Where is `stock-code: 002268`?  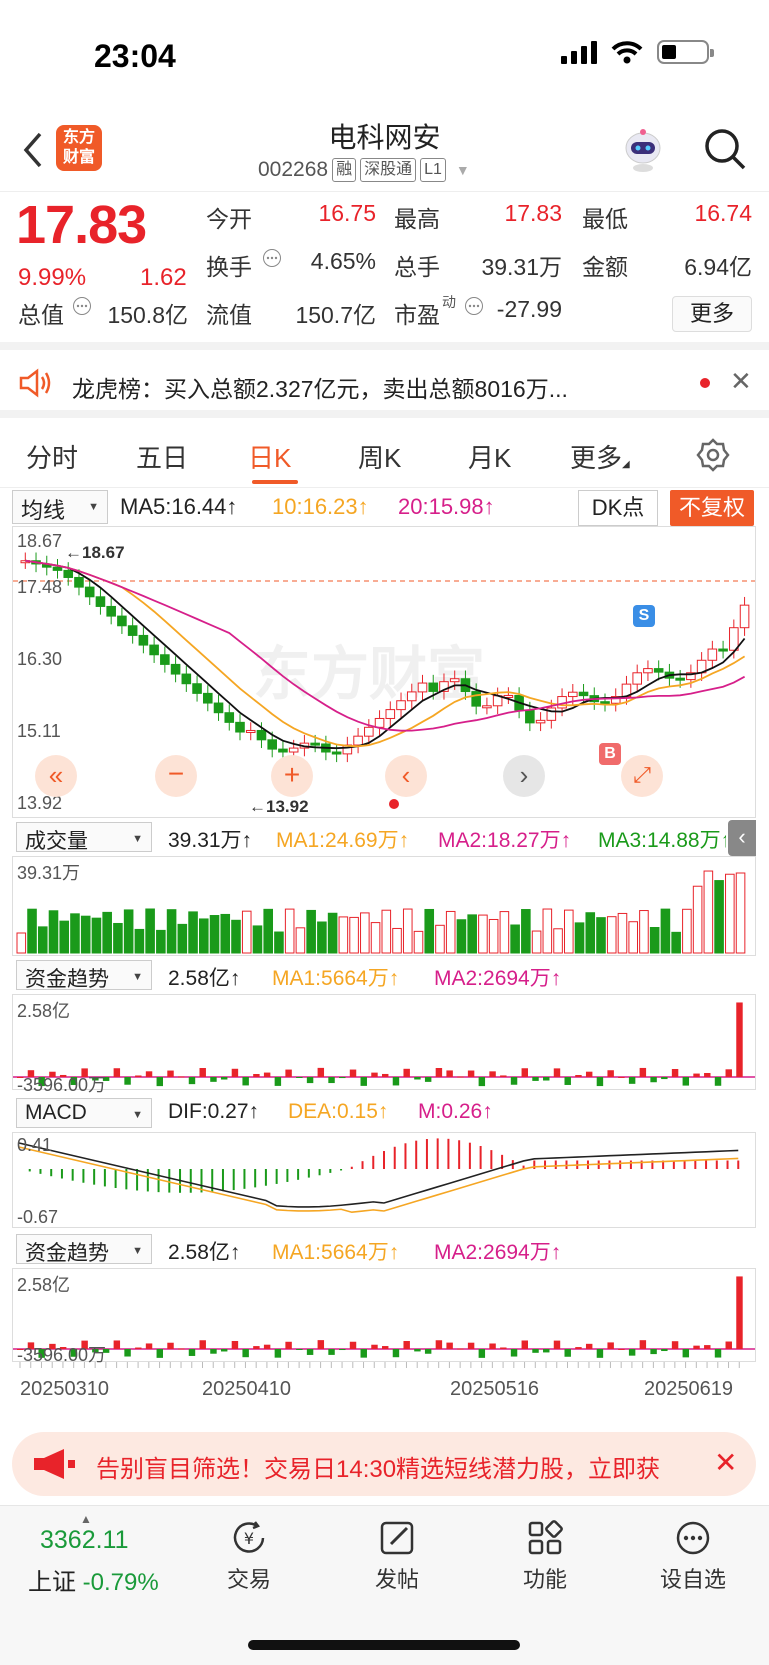 stock-code: 002268 is located at coordinates (293, 169).